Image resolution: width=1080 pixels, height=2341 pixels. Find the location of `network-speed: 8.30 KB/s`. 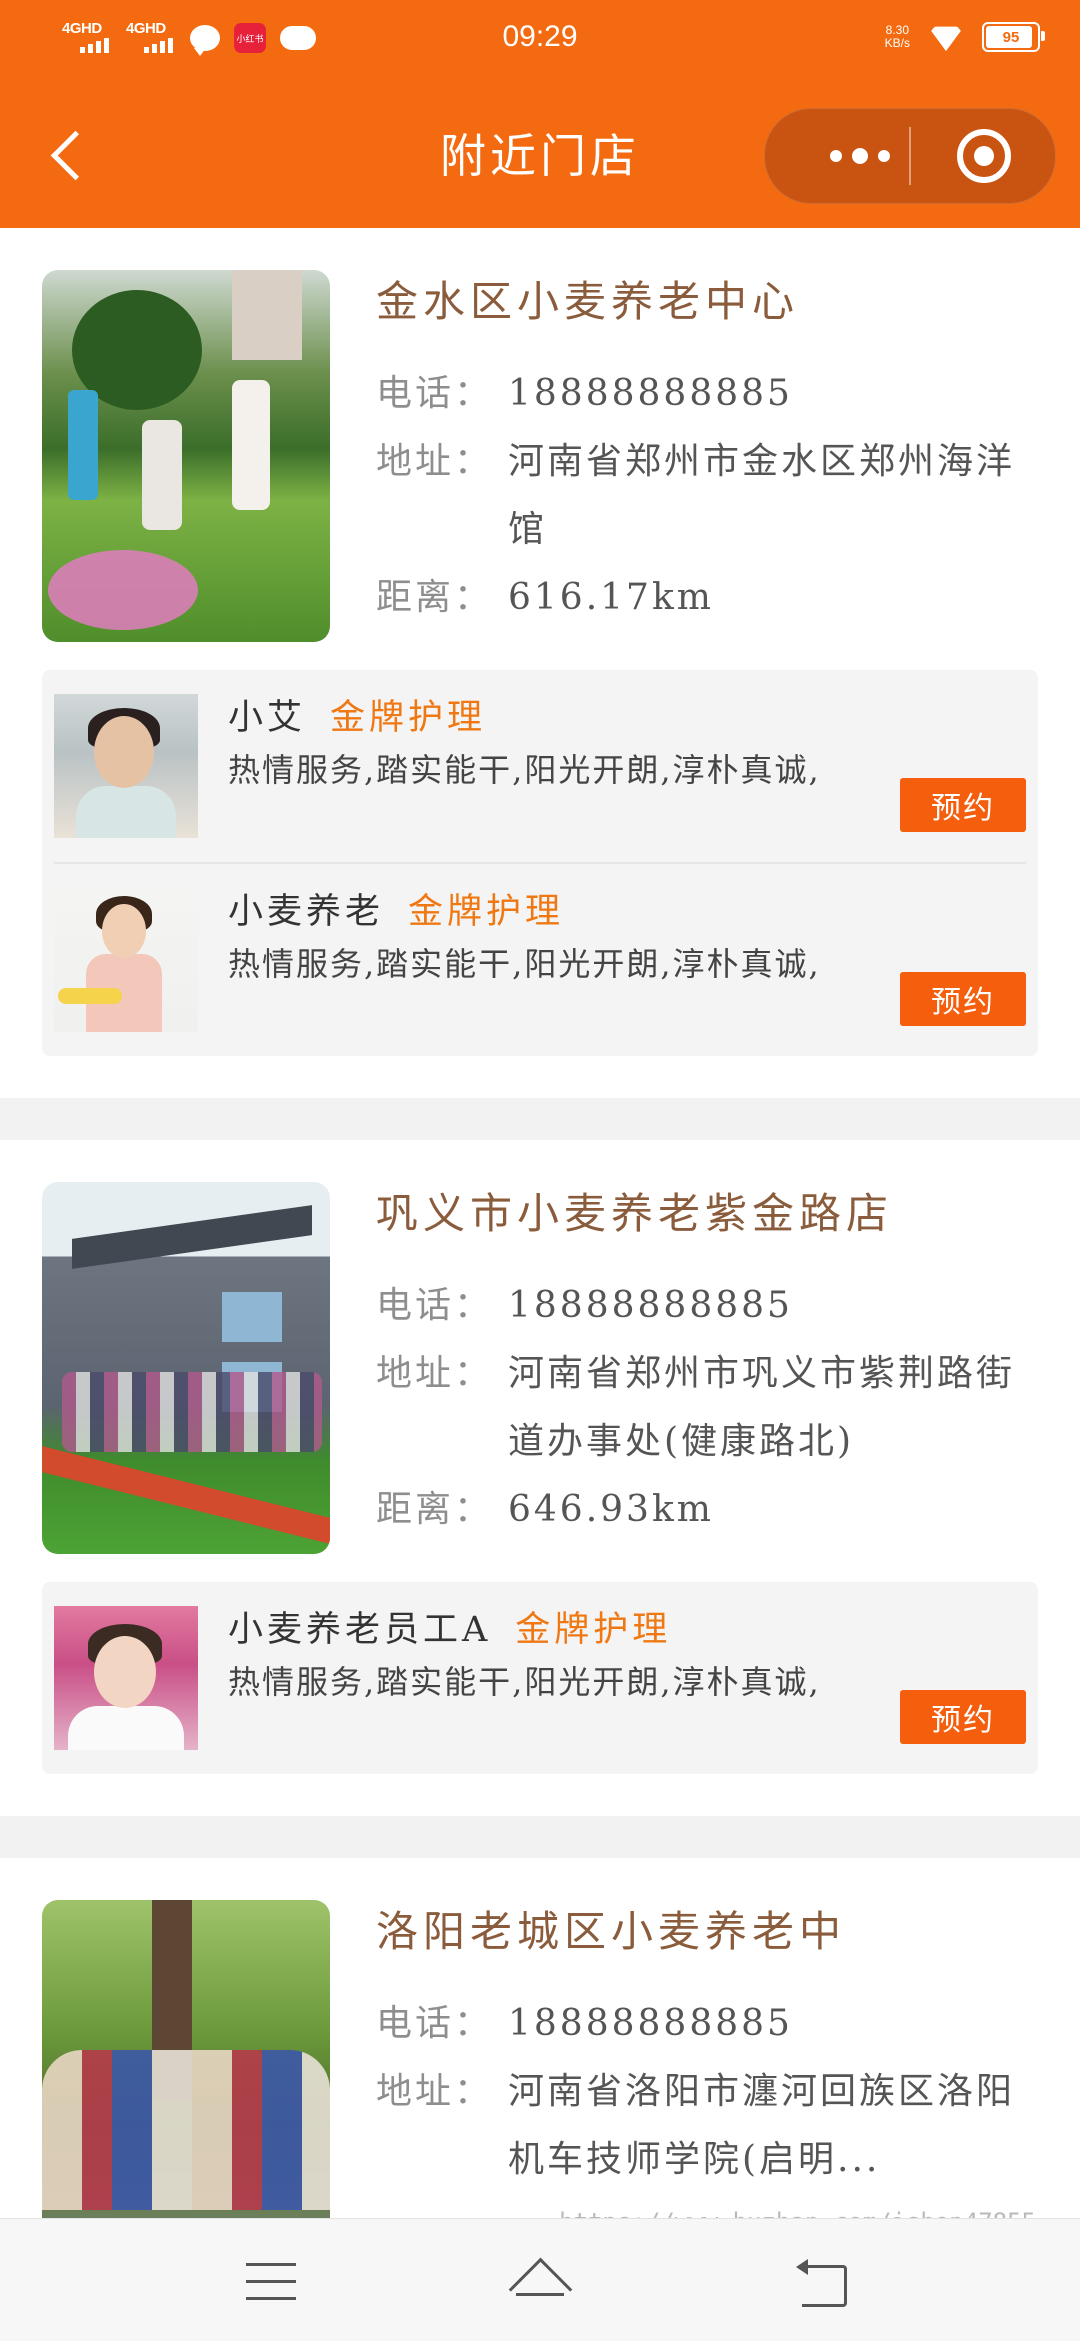

network-speed: 8.30 KB/s is located at coordinates (897, 37).